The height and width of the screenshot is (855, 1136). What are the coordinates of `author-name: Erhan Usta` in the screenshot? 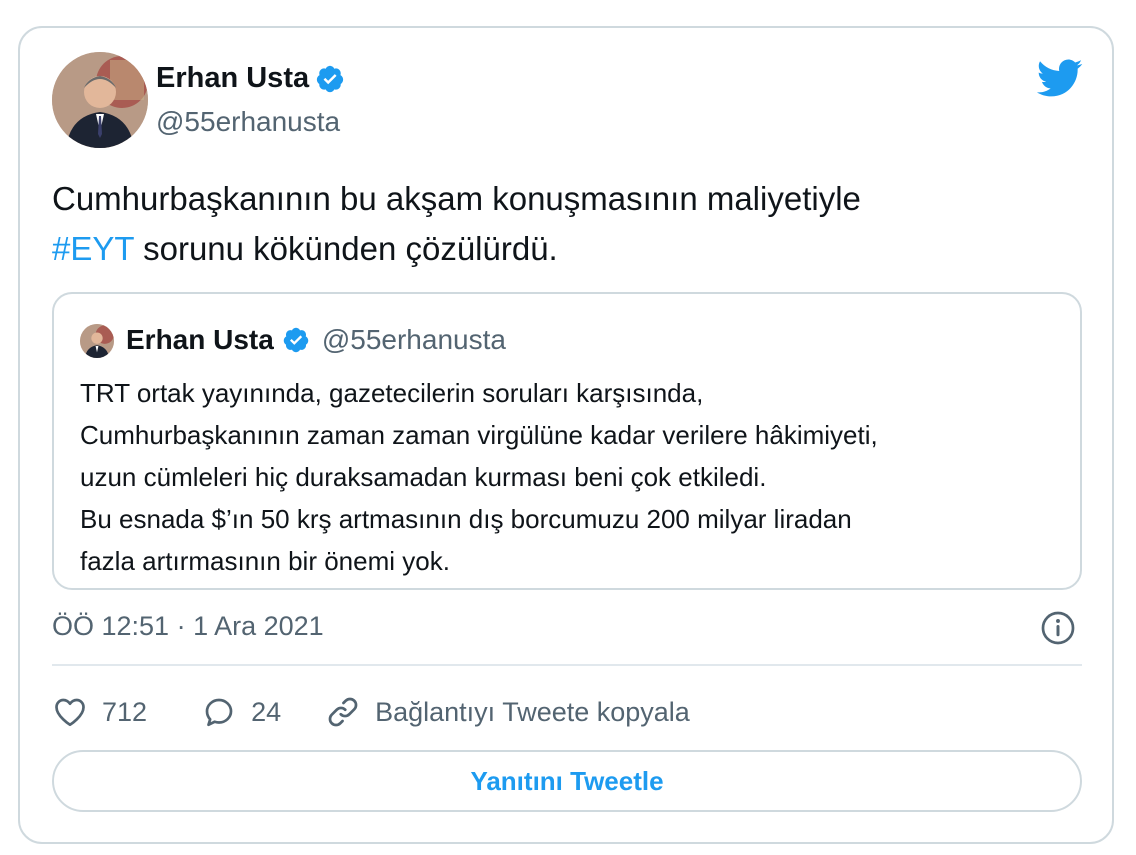 It's located at (232, 78).